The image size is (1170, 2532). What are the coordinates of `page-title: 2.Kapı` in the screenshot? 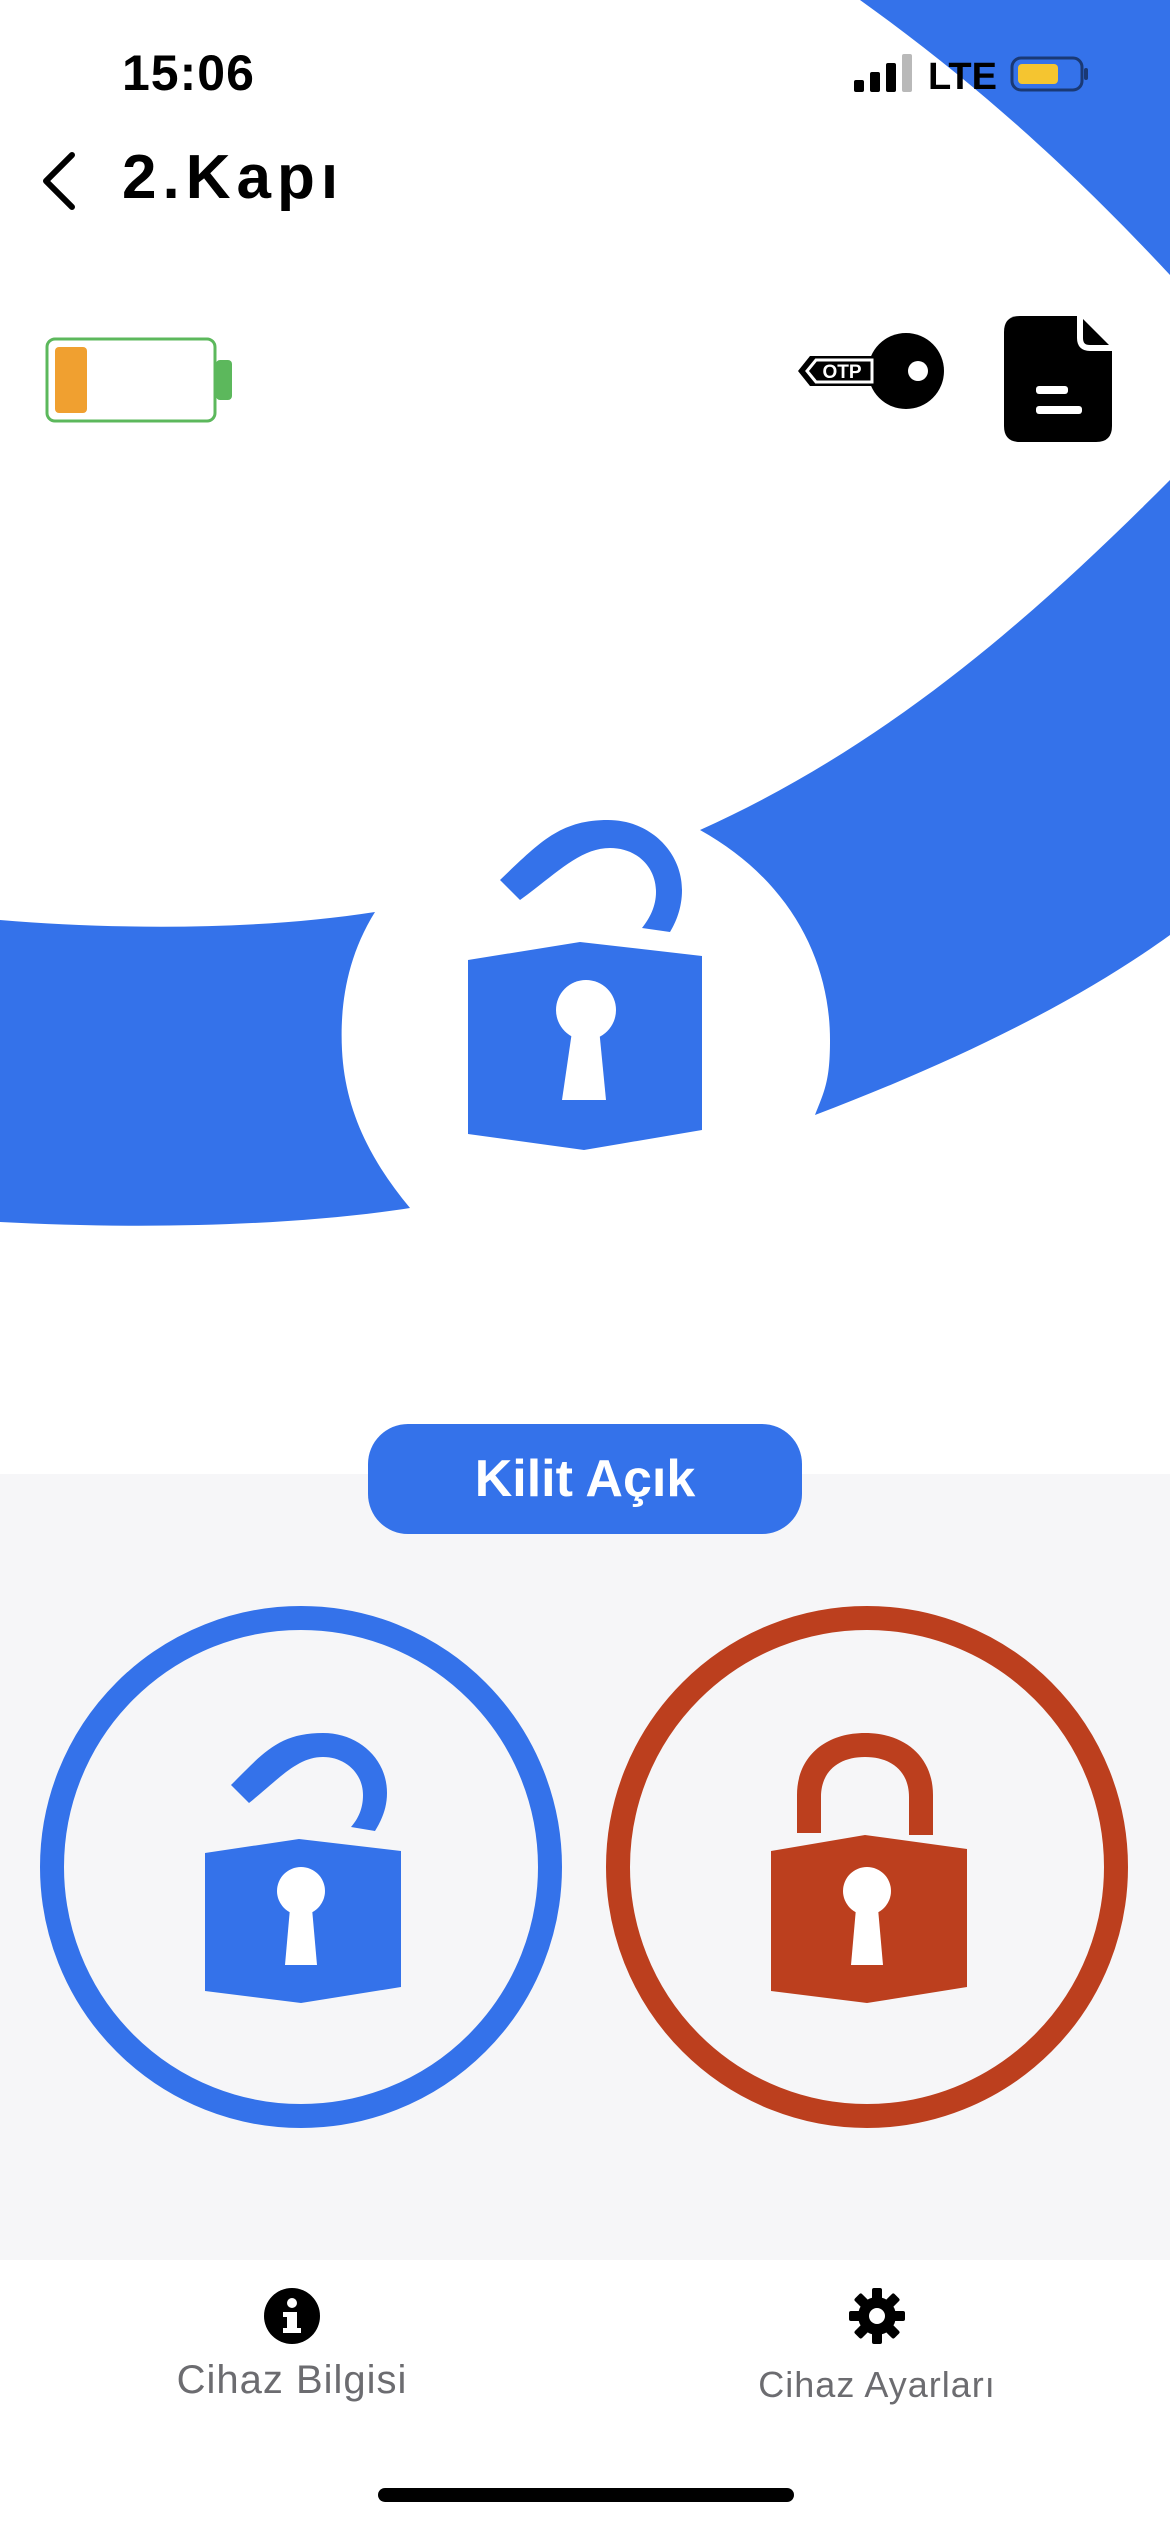 It's located at (233, 177).